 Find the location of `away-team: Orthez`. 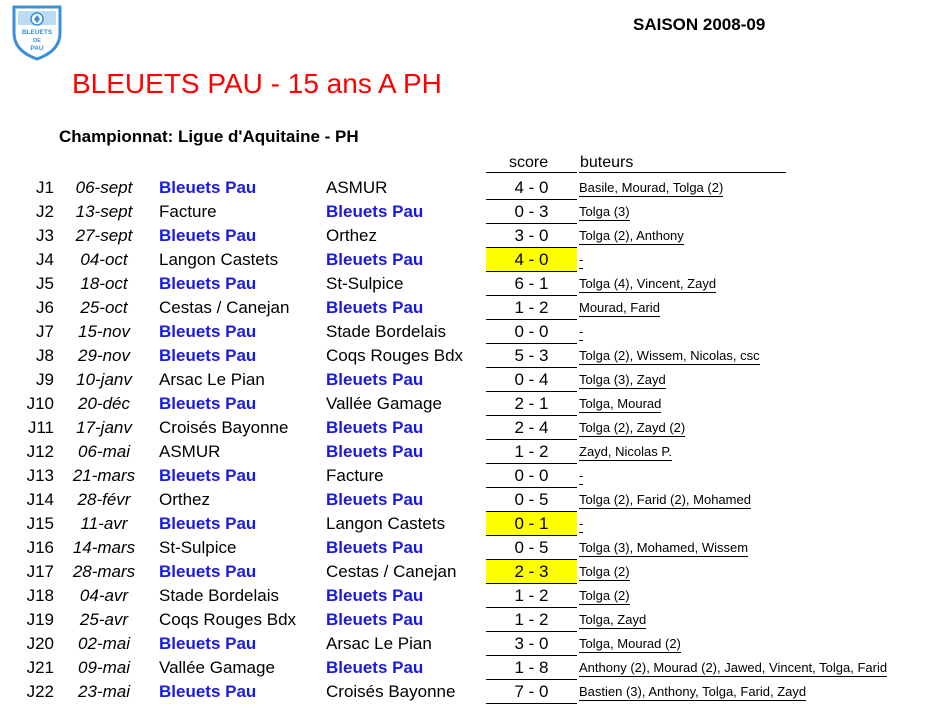

away-team: Orthez is located at coordinates (352, 235).